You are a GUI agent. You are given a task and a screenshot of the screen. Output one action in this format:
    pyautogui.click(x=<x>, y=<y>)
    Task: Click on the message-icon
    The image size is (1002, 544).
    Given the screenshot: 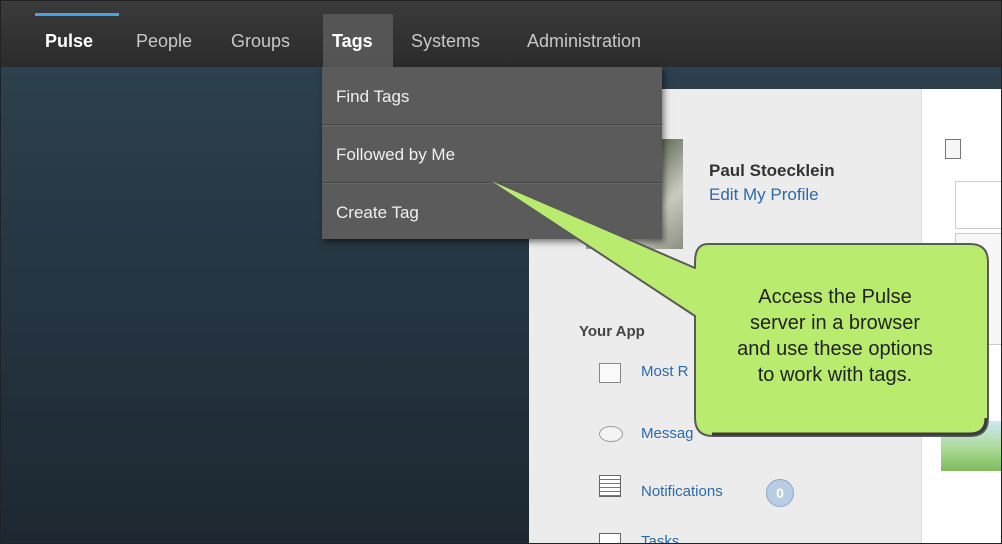 What is the action you would take?
    pyautogui.click(x=611, y=434)
    